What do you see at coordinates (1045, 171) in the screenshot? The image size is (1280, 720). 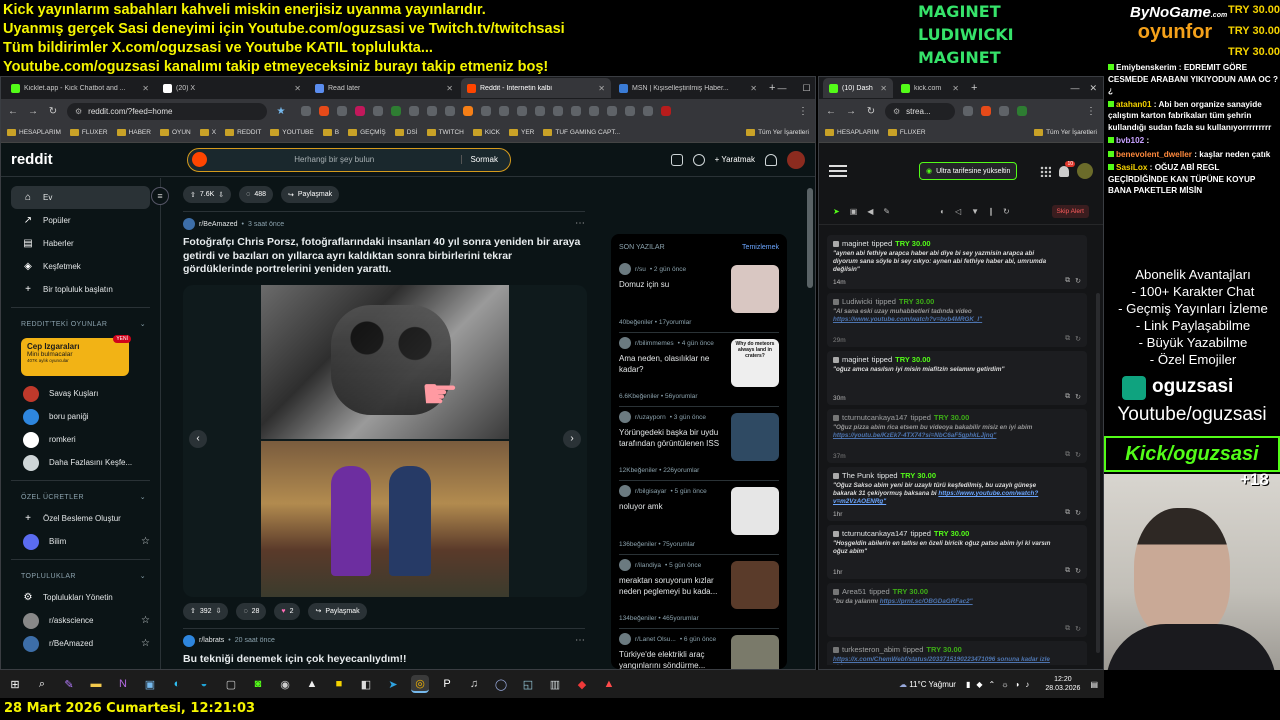 I see `apps-grid-icon` at bounding box center [1045, 171].